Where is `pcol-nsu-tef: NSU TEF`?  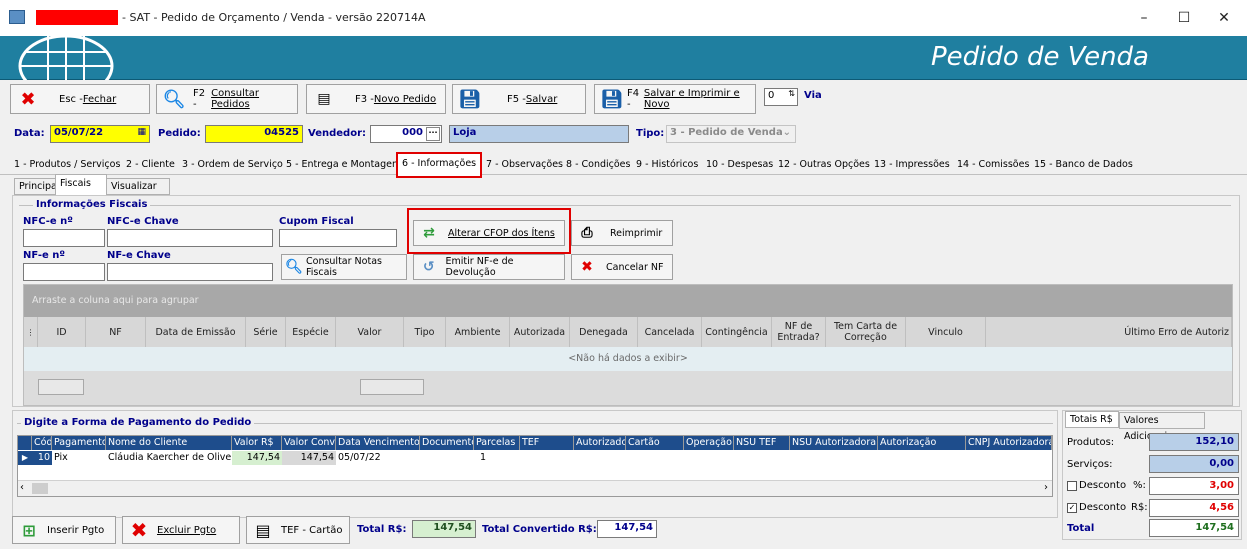 pcol-nsu-tef: NSU TEF is located at coordinates (762, 443).